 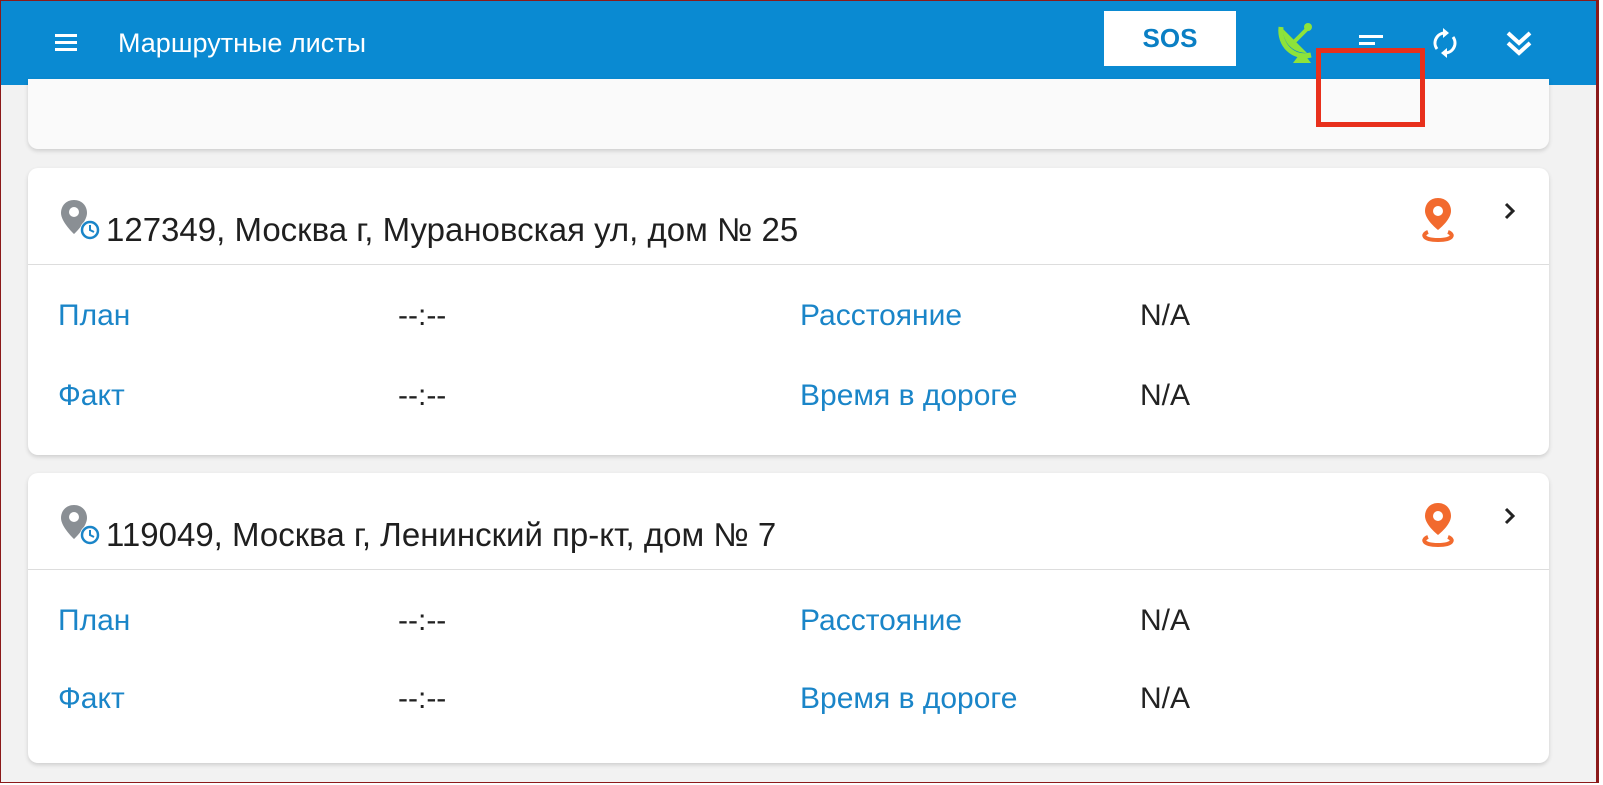 I want to click on sos-button: SOS, so click(x=1170, y=38).